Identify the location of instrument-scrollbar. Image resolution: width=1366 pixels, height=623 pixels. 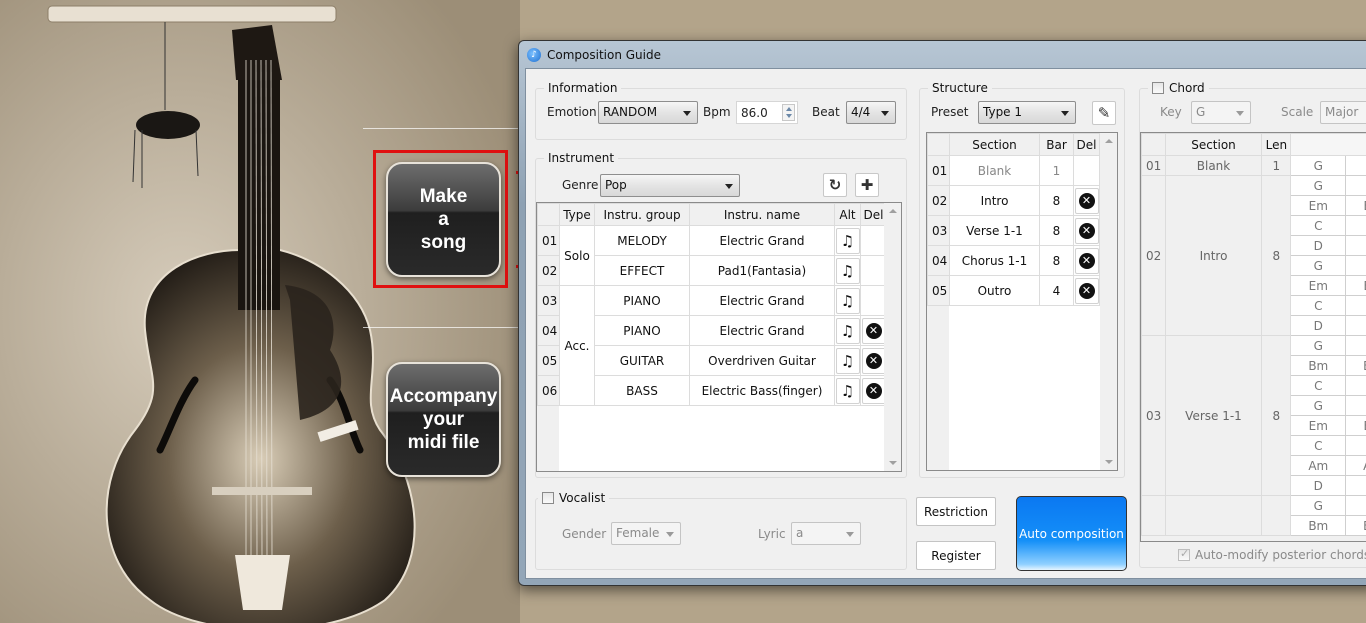
(892, 337).